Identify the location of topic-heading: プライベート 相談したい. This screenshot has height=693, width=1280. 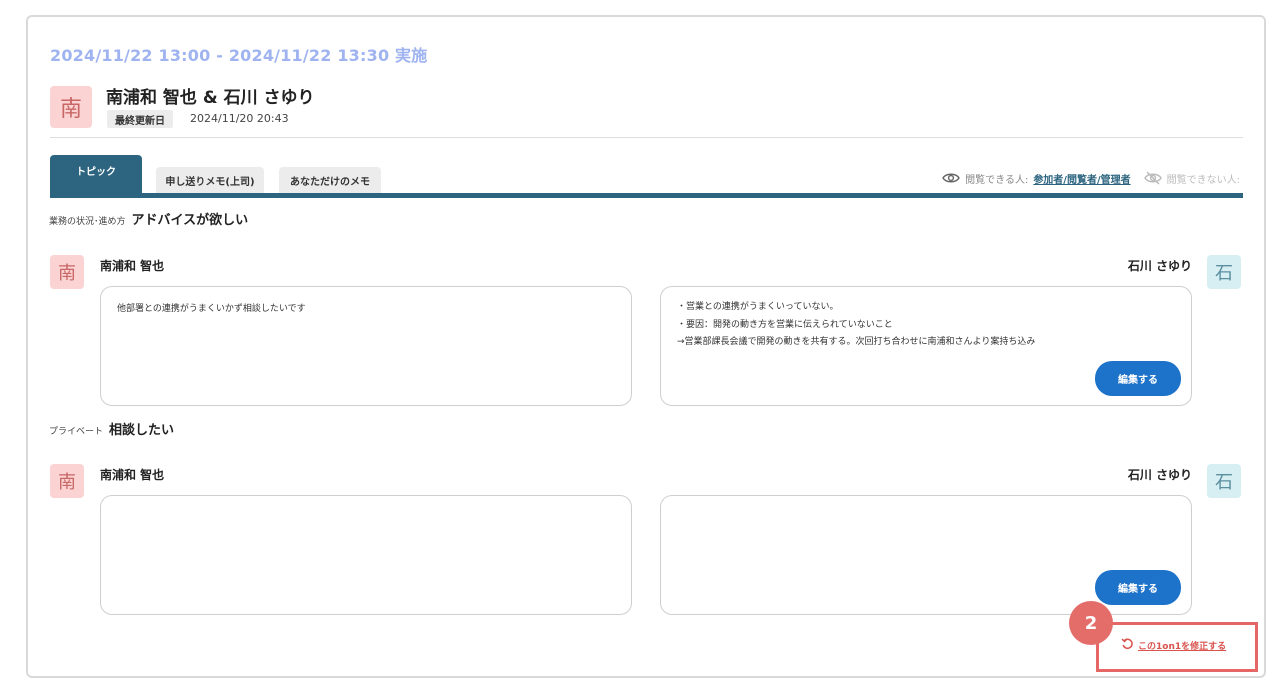
(111, 428).